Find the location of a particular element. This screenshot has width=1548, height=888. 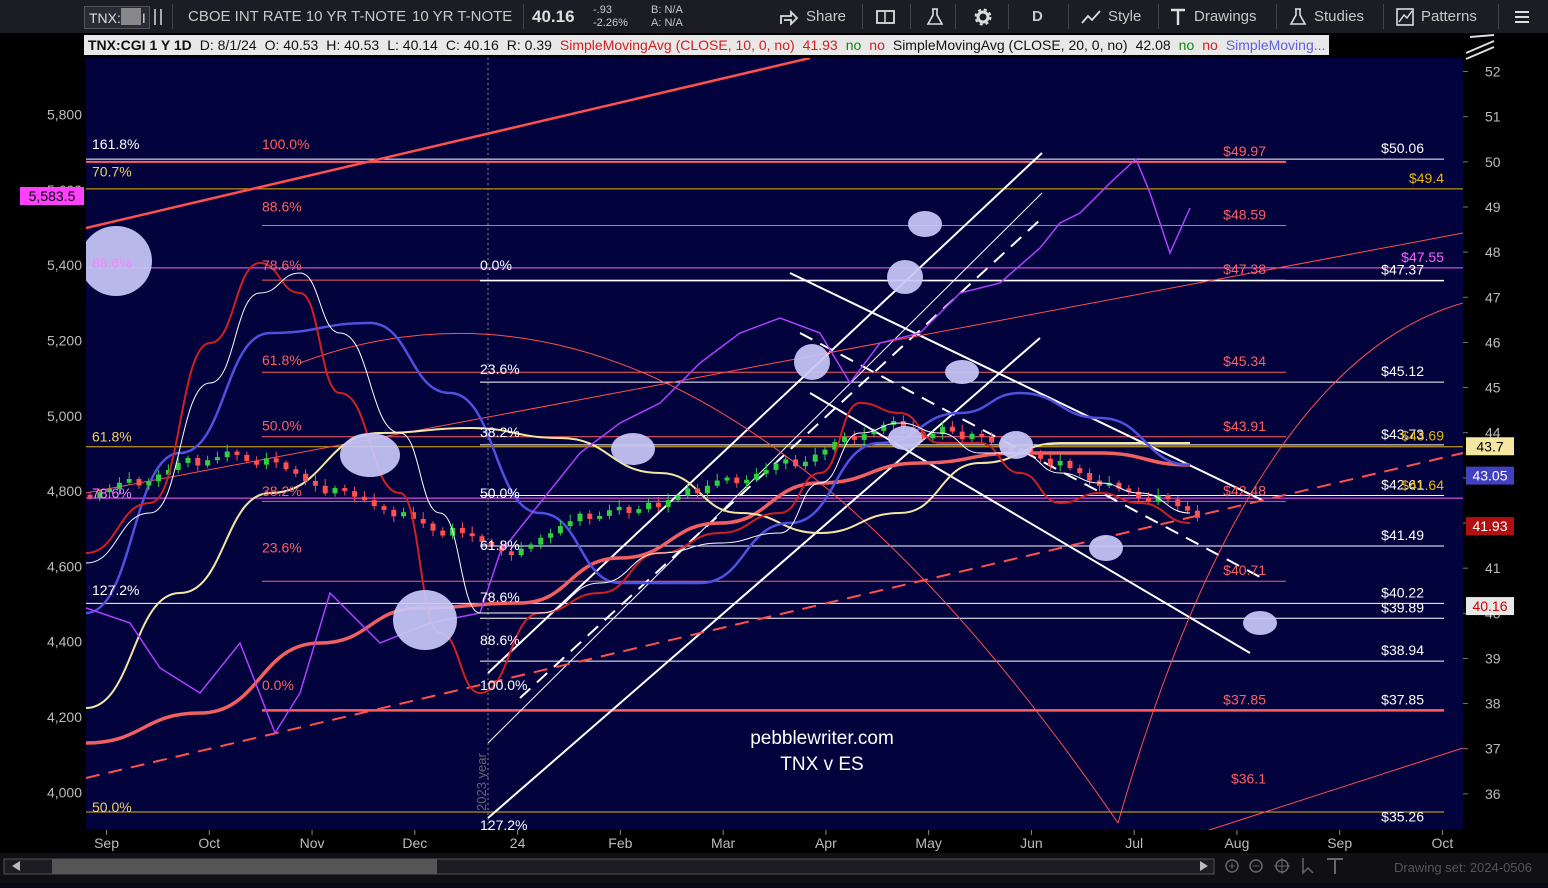

left-axis-label: 5,200 is located at coordinates (64, 340).